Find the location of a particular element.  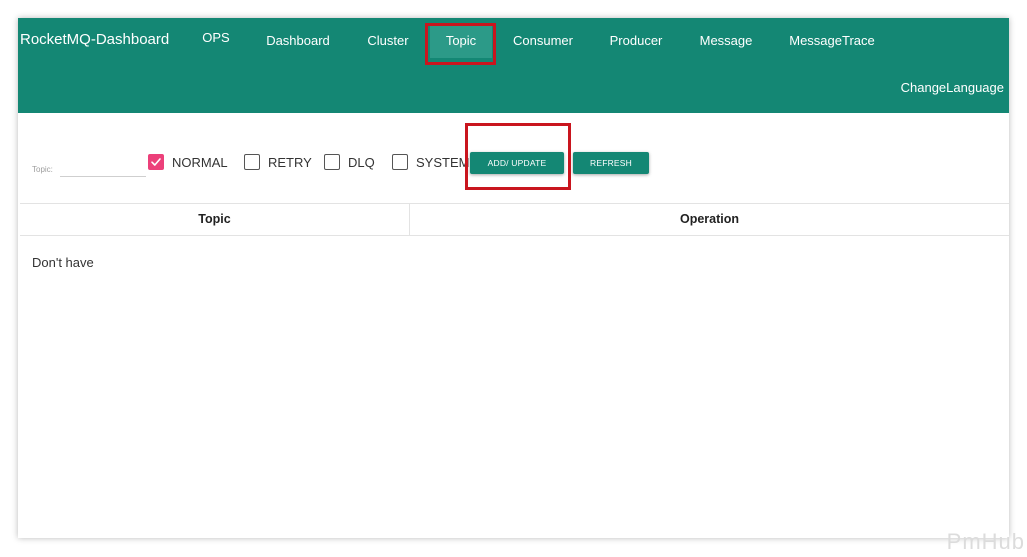

checkbox-normal: NORMAL is located at coordinates (188, 162).